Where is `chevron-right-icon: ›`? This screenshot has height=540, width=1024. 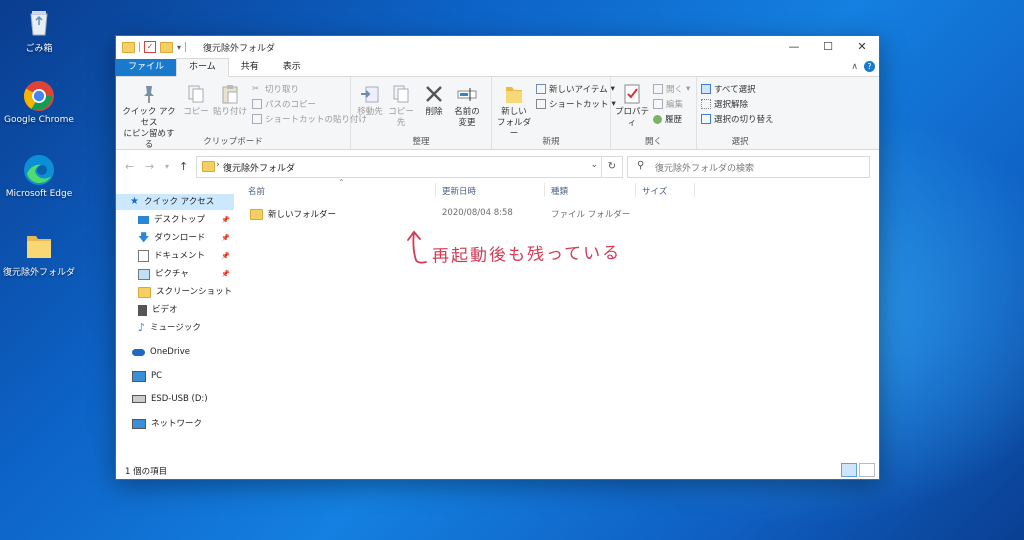 chevron-right-icon: › is located at coordinates (218, 165).